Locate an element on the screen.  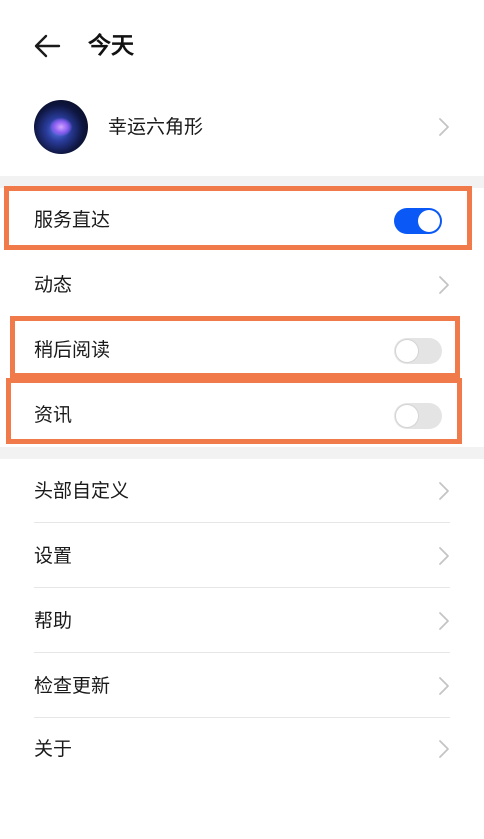
about-label: 关于 is located at coordinates (53, 749).